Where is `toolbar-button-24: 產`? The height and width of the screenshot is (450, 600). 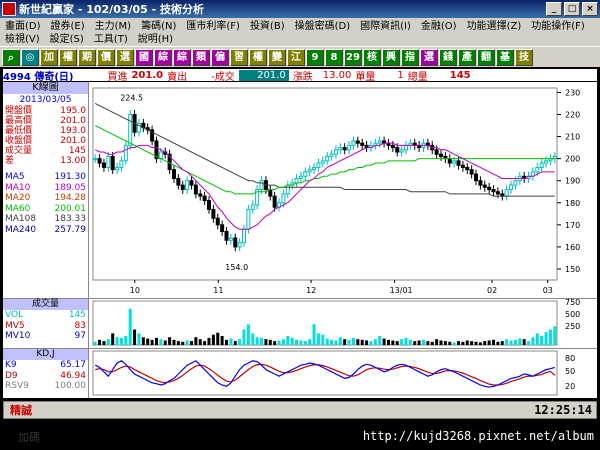 toolbar-button-24: 產 is located at coordinates (467, 57).